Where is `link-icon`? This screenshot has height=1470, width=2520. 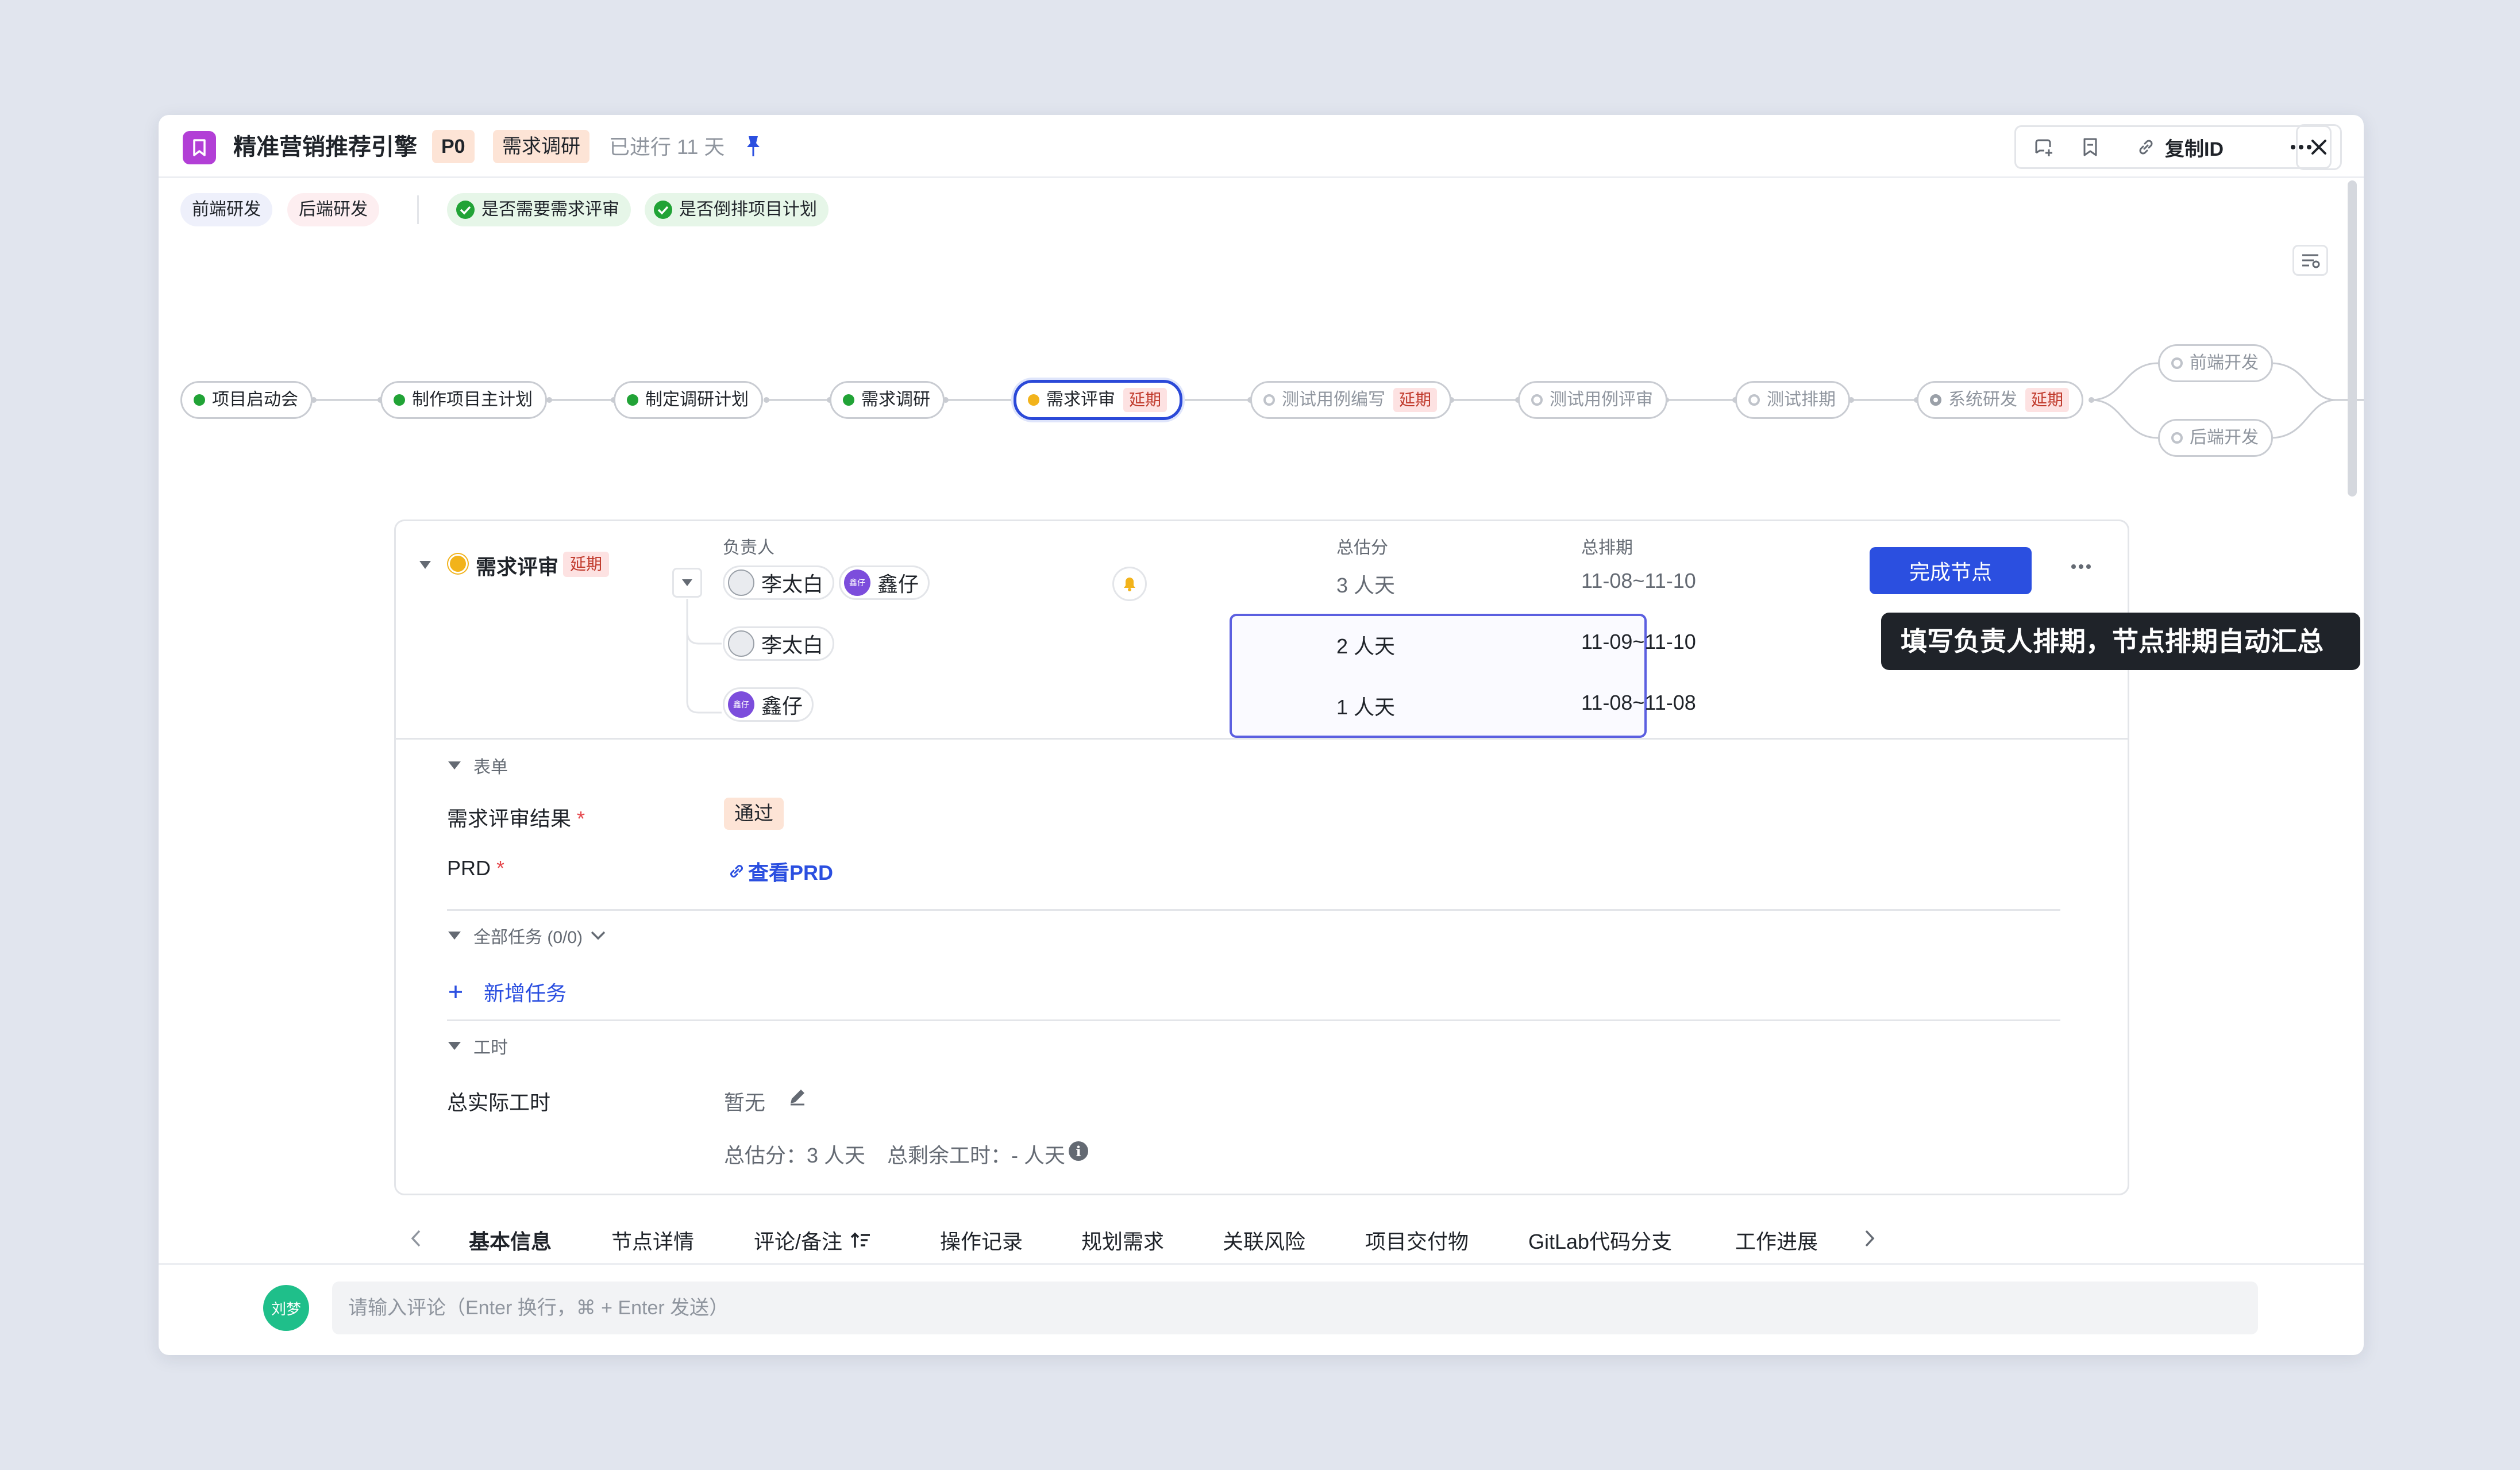 link-icon is located at coordinates (736, 871).